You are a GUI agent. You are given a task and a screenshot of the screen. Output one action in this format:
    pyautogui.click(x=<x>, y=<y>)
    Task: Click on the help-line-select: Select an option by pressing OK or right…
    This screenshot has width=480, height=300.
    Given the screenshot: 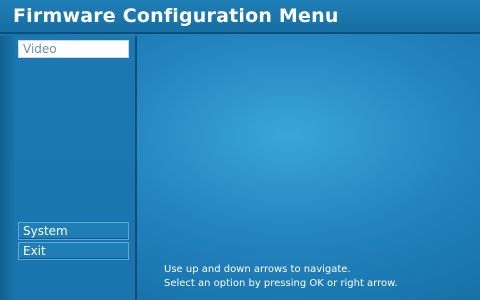 What is the action you would take?
    pyautogui.click(x=281, y=283)
    